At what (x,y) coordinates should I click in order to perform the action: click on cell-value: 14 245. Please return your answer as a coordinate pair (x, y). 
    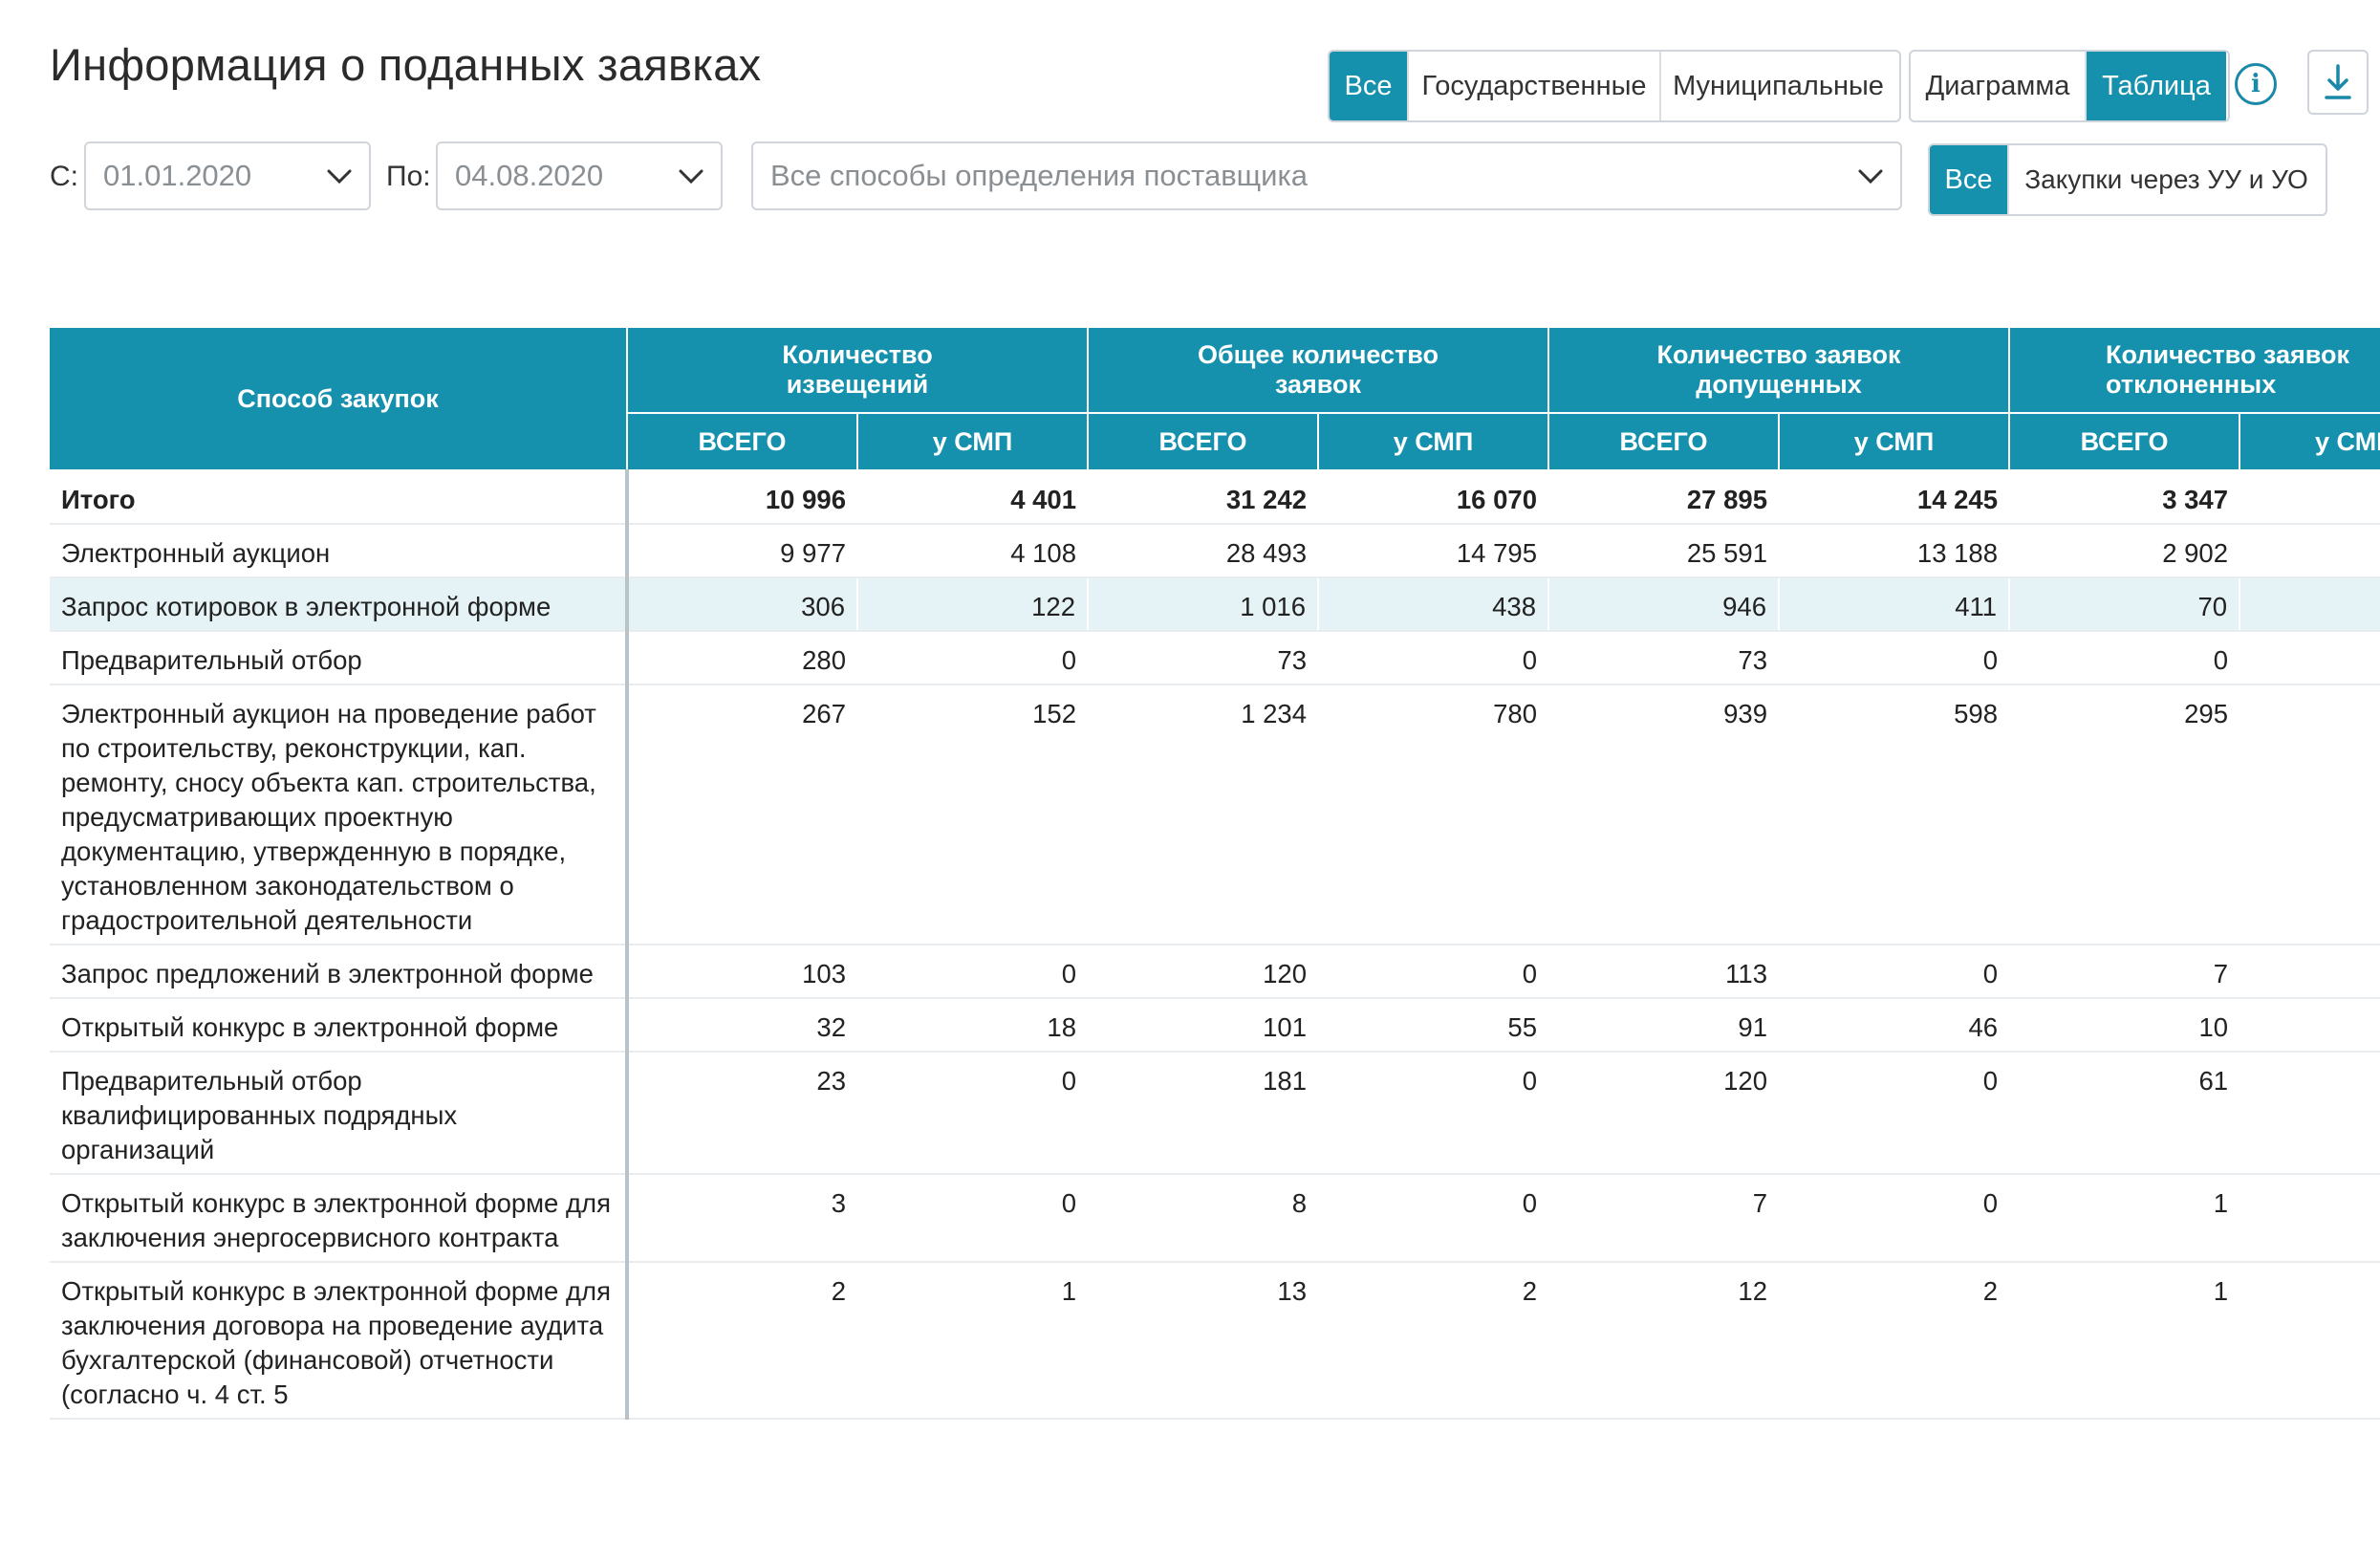
    Looking at the image, I should click on (1894, 497).